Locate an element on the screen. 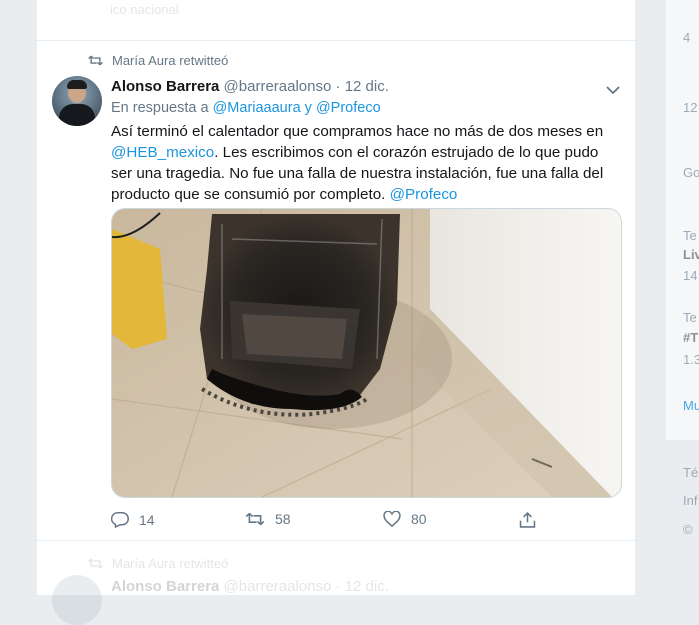 This screenshot has width=699, height=625. sidebar-fragment: Té is located at coordinates (690, 472).